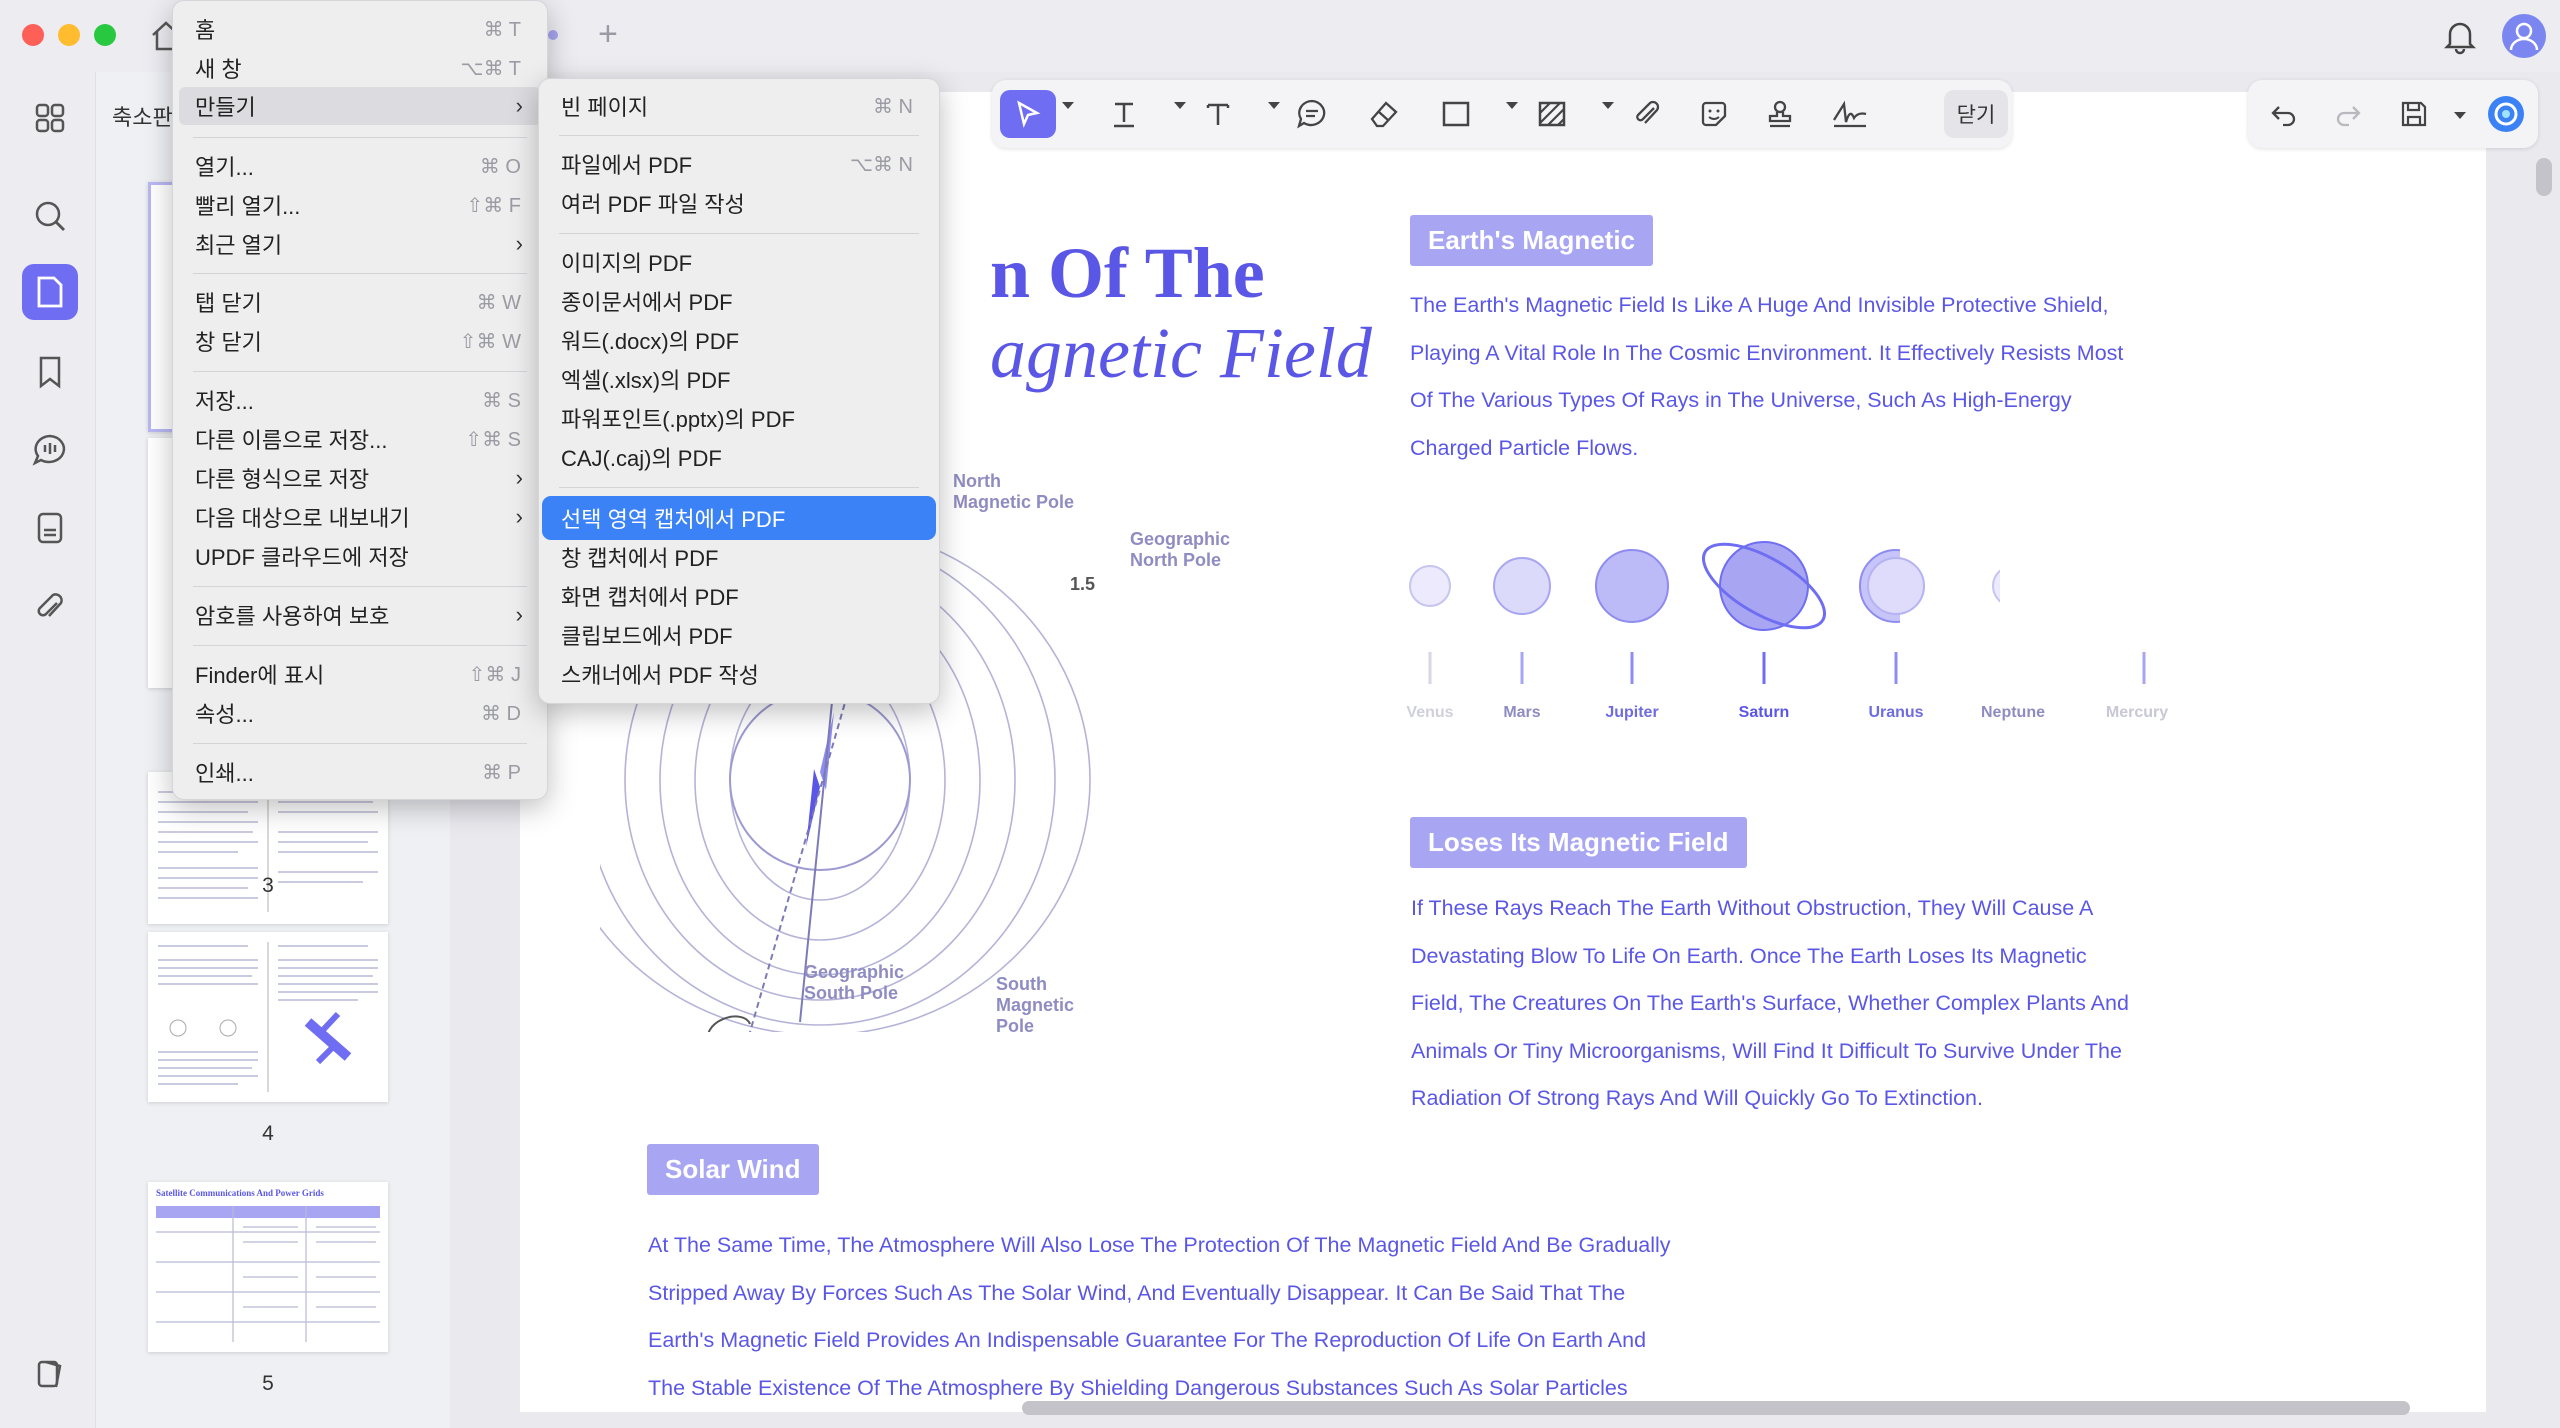 The width and height of the screenshot is (2560, 1428). What do you see at coordinates (50, 1374) in the screenshot?
I see `layers-icon` at bounding box center [50, 1374].